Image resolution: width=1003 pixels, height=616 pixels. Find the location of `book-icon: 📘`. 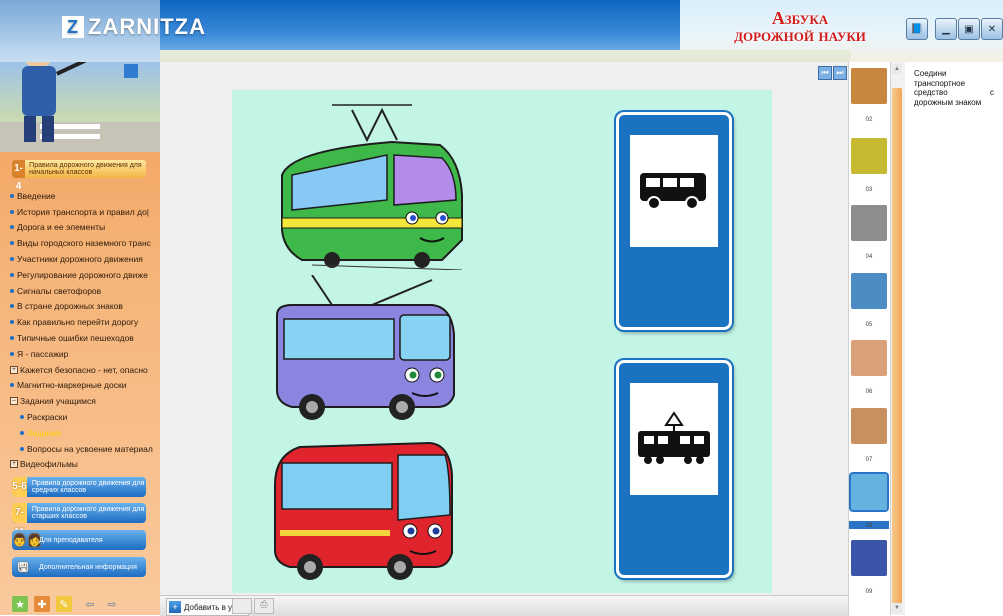

book-icon: 📘 is located at coordinates (917, 29).